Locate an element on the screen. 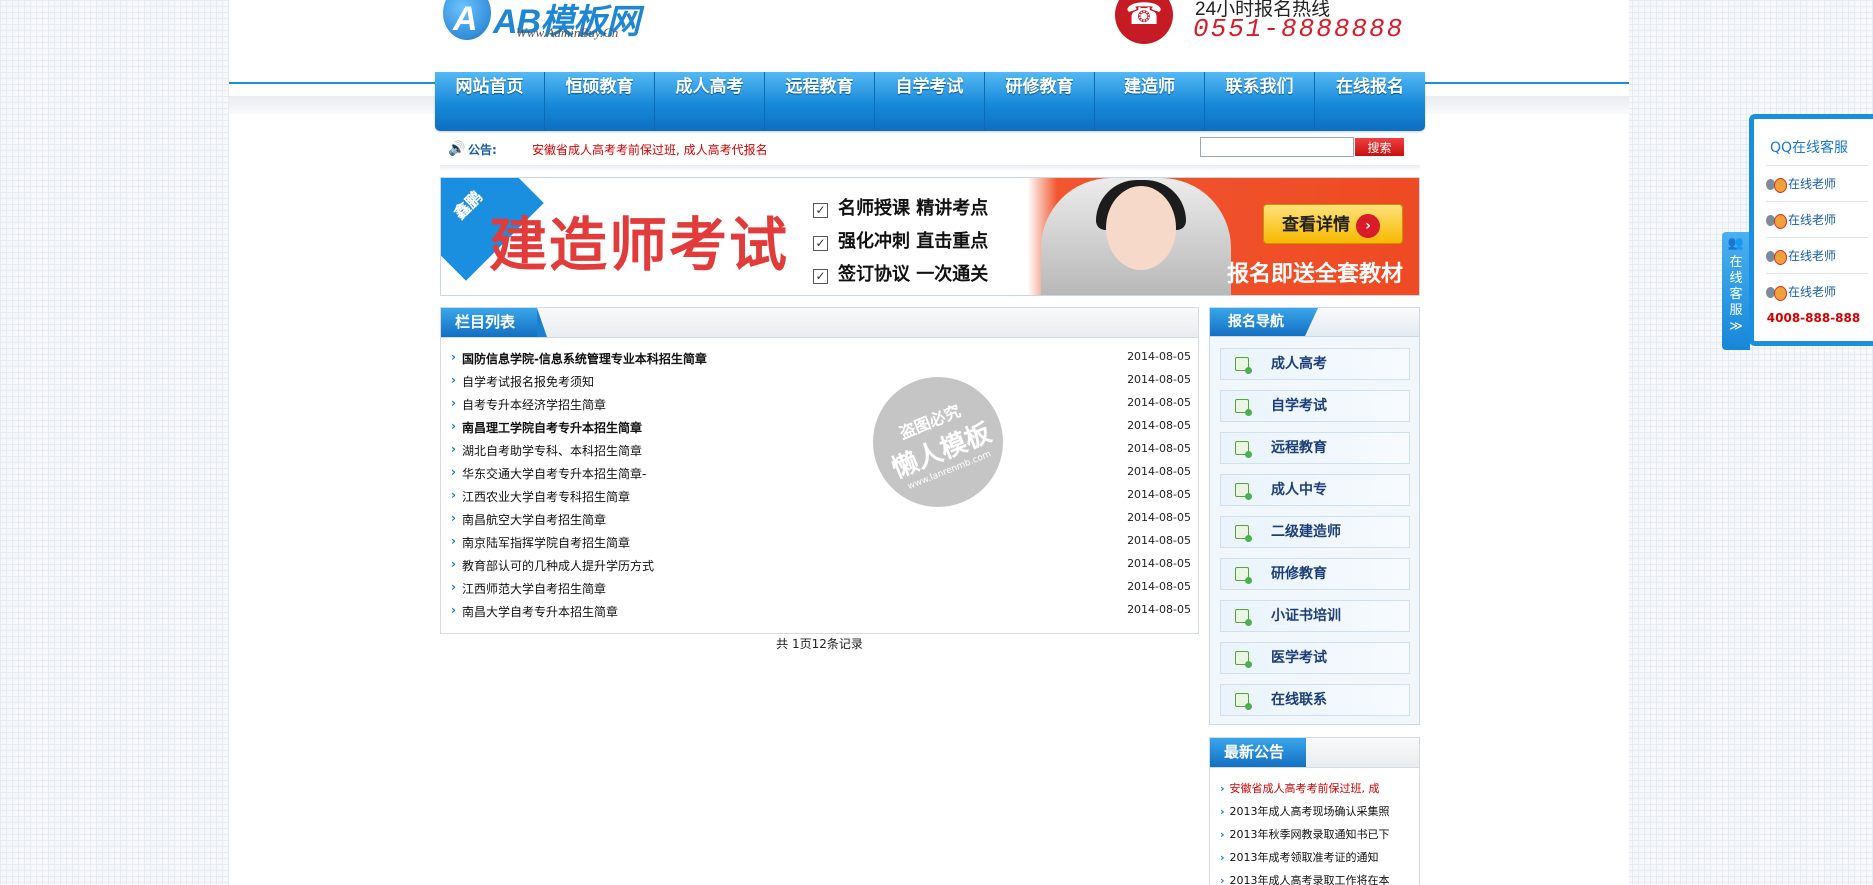 This screenshot has height=885, width=1873. notice-text: 安徽省成人高考考前保过班, 成人高考代报名 is located at coordinates (650, 149).